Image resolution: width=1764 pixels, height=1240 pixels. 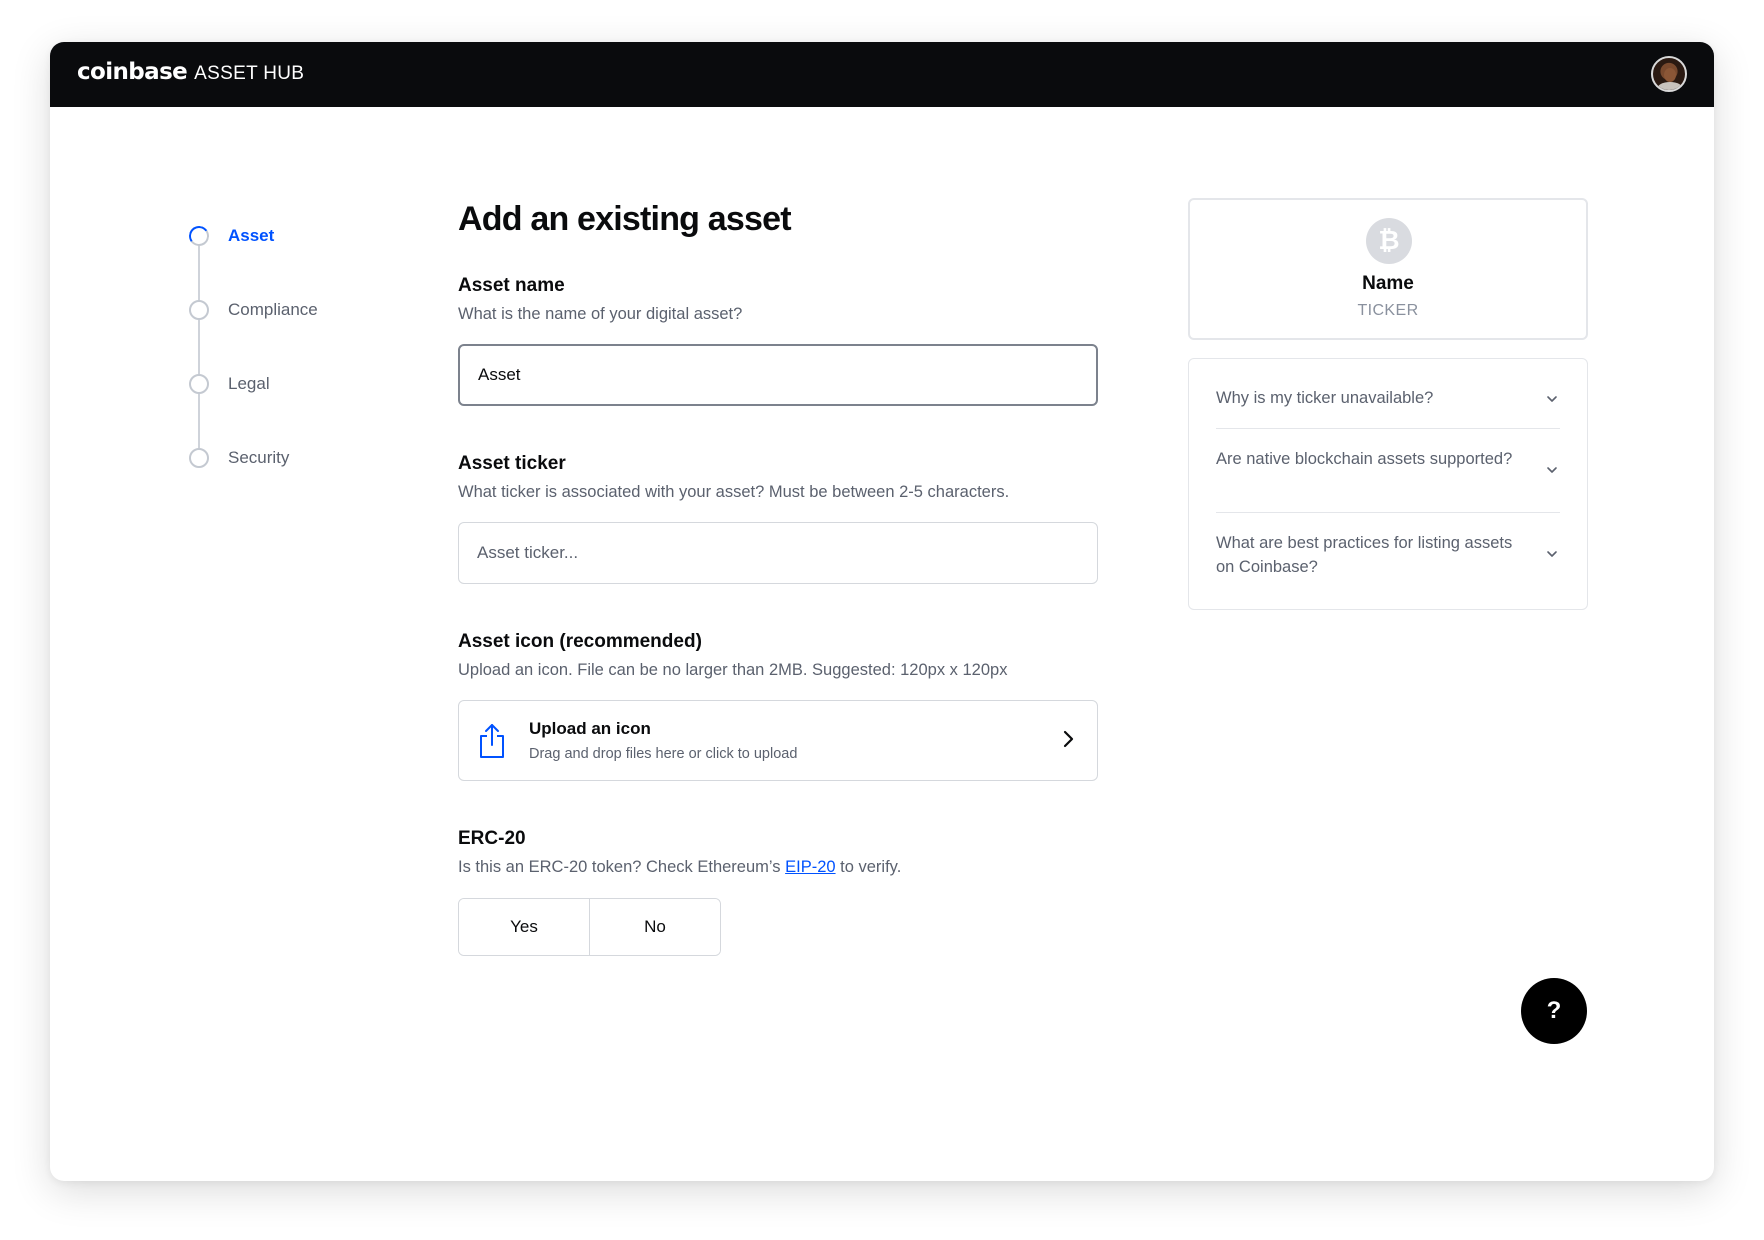 I want to click on step-asset: Asset, so click(x=231, y=236).